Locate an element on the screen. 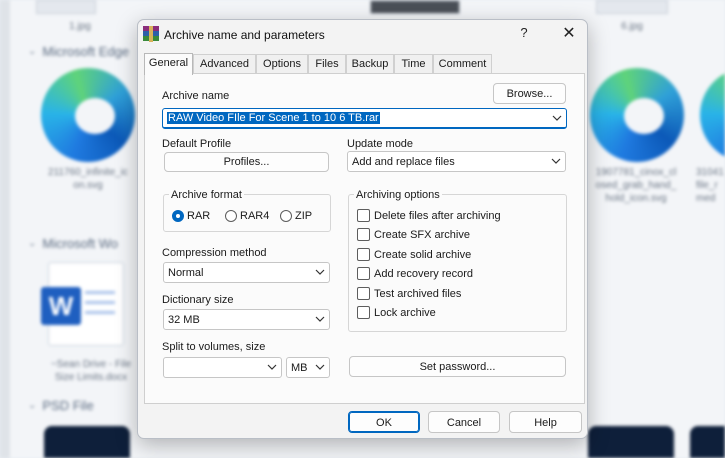 The width and height of the screenshot is (725, 458). archive-format-label: Archive format is located at coordinates (206, 195).